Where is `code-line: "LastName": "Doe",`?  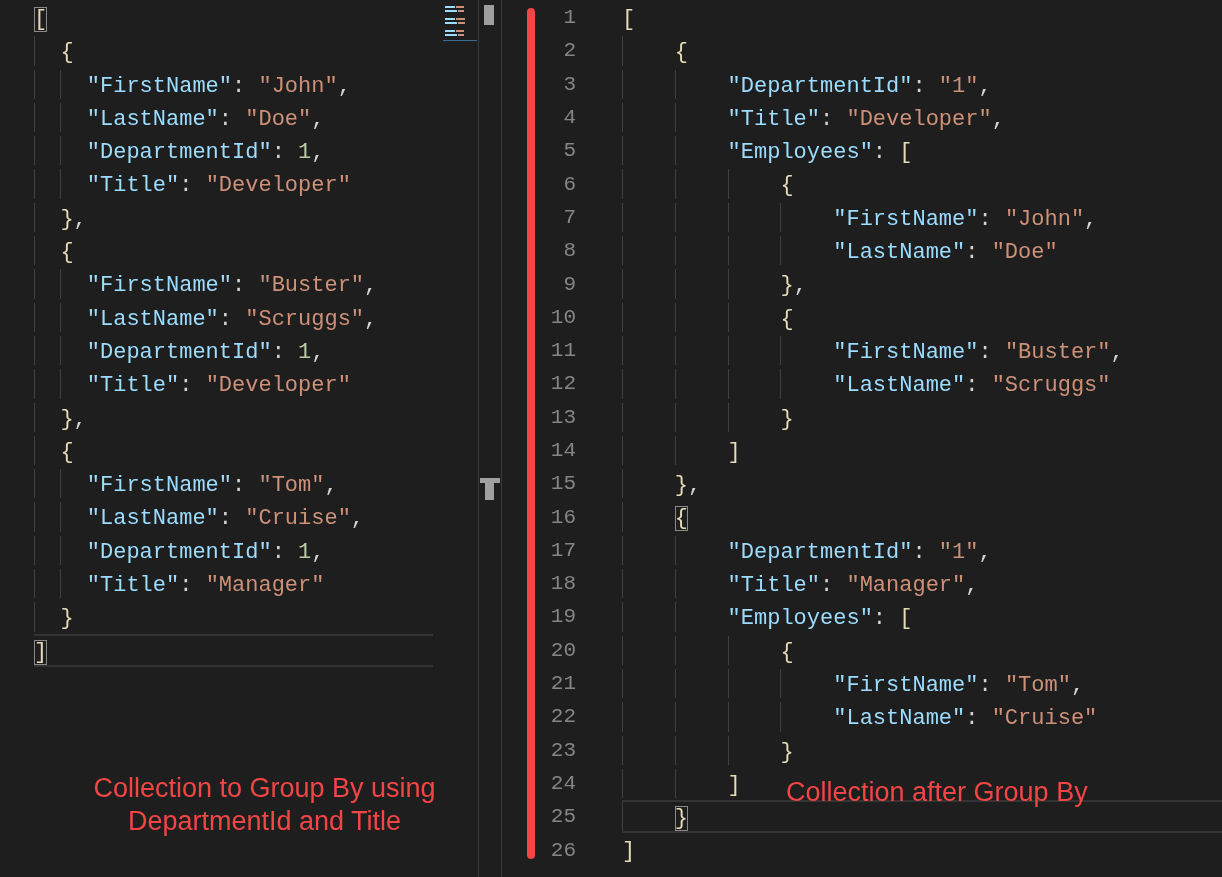 code-line: "LastName": "Doe", is located at coordinates (205, 119).